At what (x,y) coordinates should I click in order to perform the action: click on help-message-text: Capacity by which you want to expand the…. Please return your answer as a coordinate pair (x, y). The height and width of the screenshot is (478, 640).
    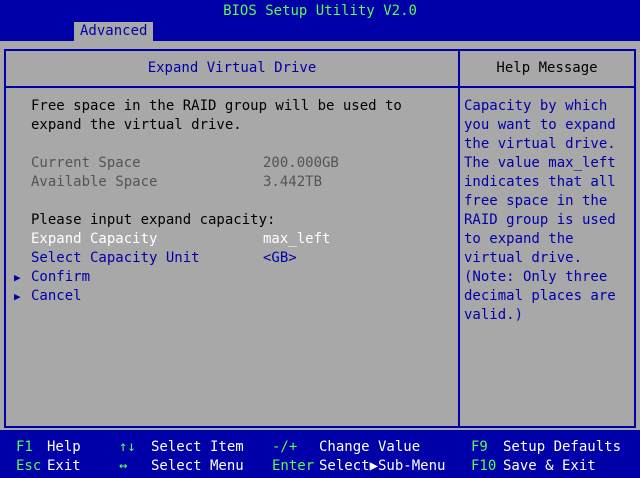
    Looking at the image, I should click on (540, 210).